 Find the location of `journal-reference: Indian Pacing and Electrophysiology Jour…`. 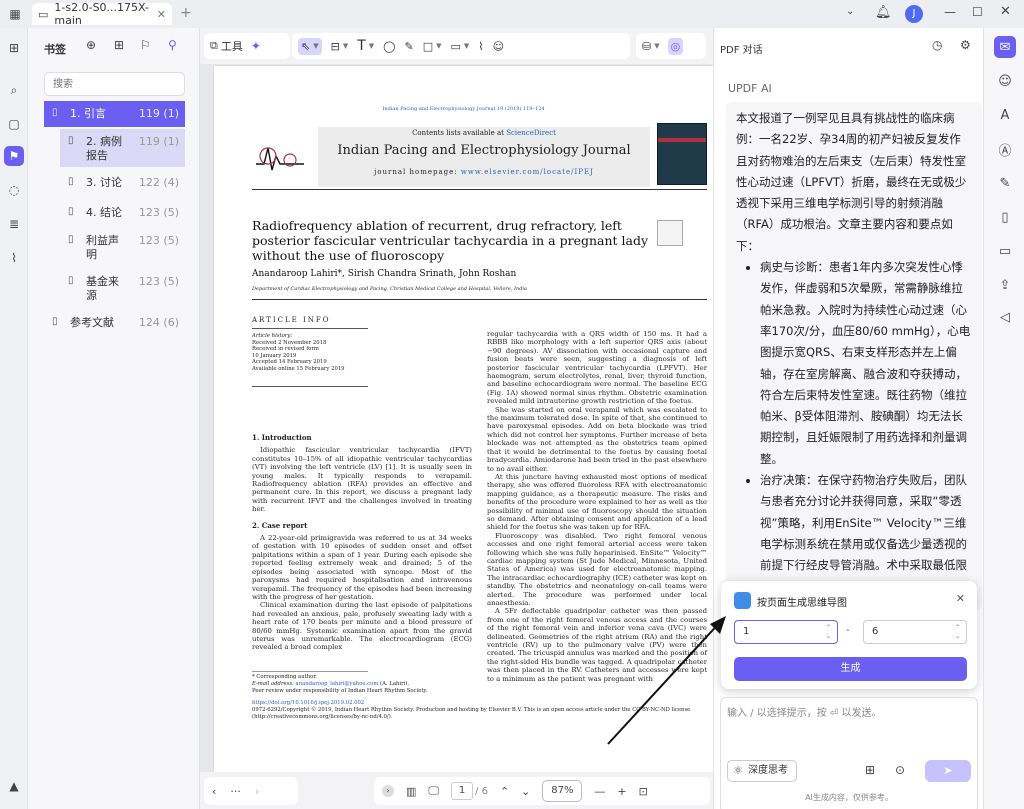

journal-reference: Indian Pacing and Electrophysiology Jour… is located at coordinates (463, 109).